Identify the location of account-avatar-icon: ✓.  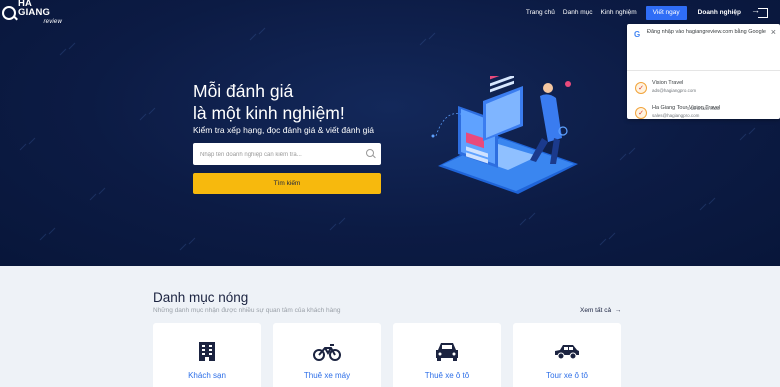
(641, 88).